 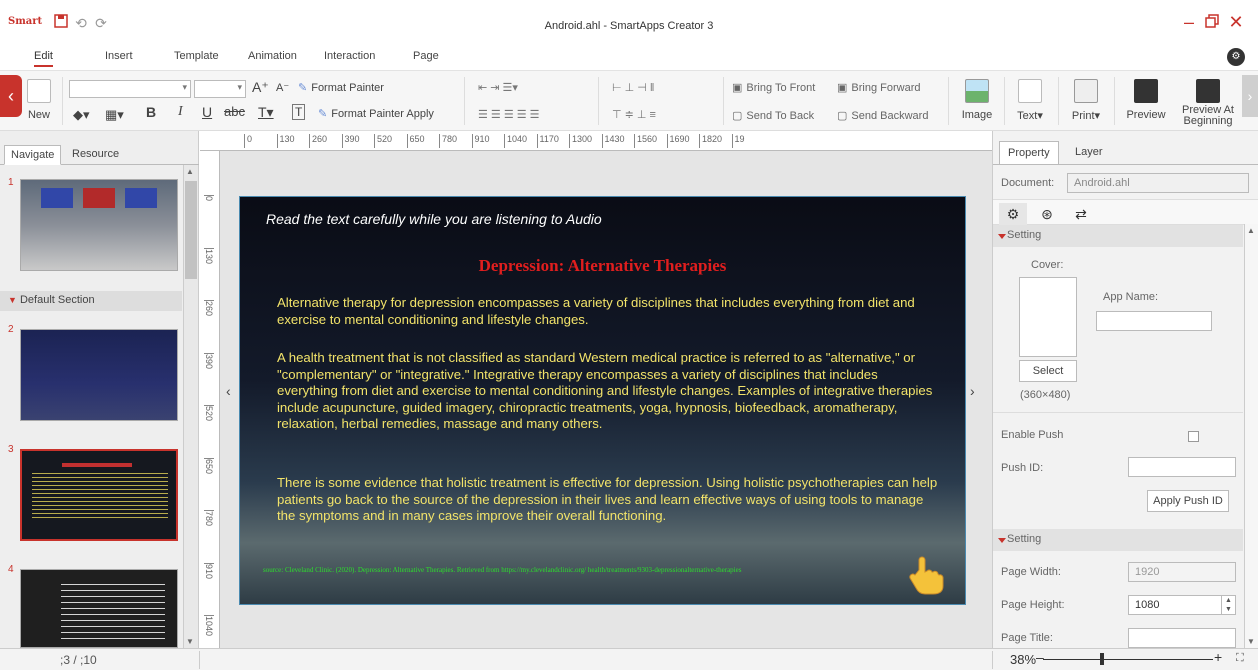 I want to click on thumb-block, so click(x=57, y=198).